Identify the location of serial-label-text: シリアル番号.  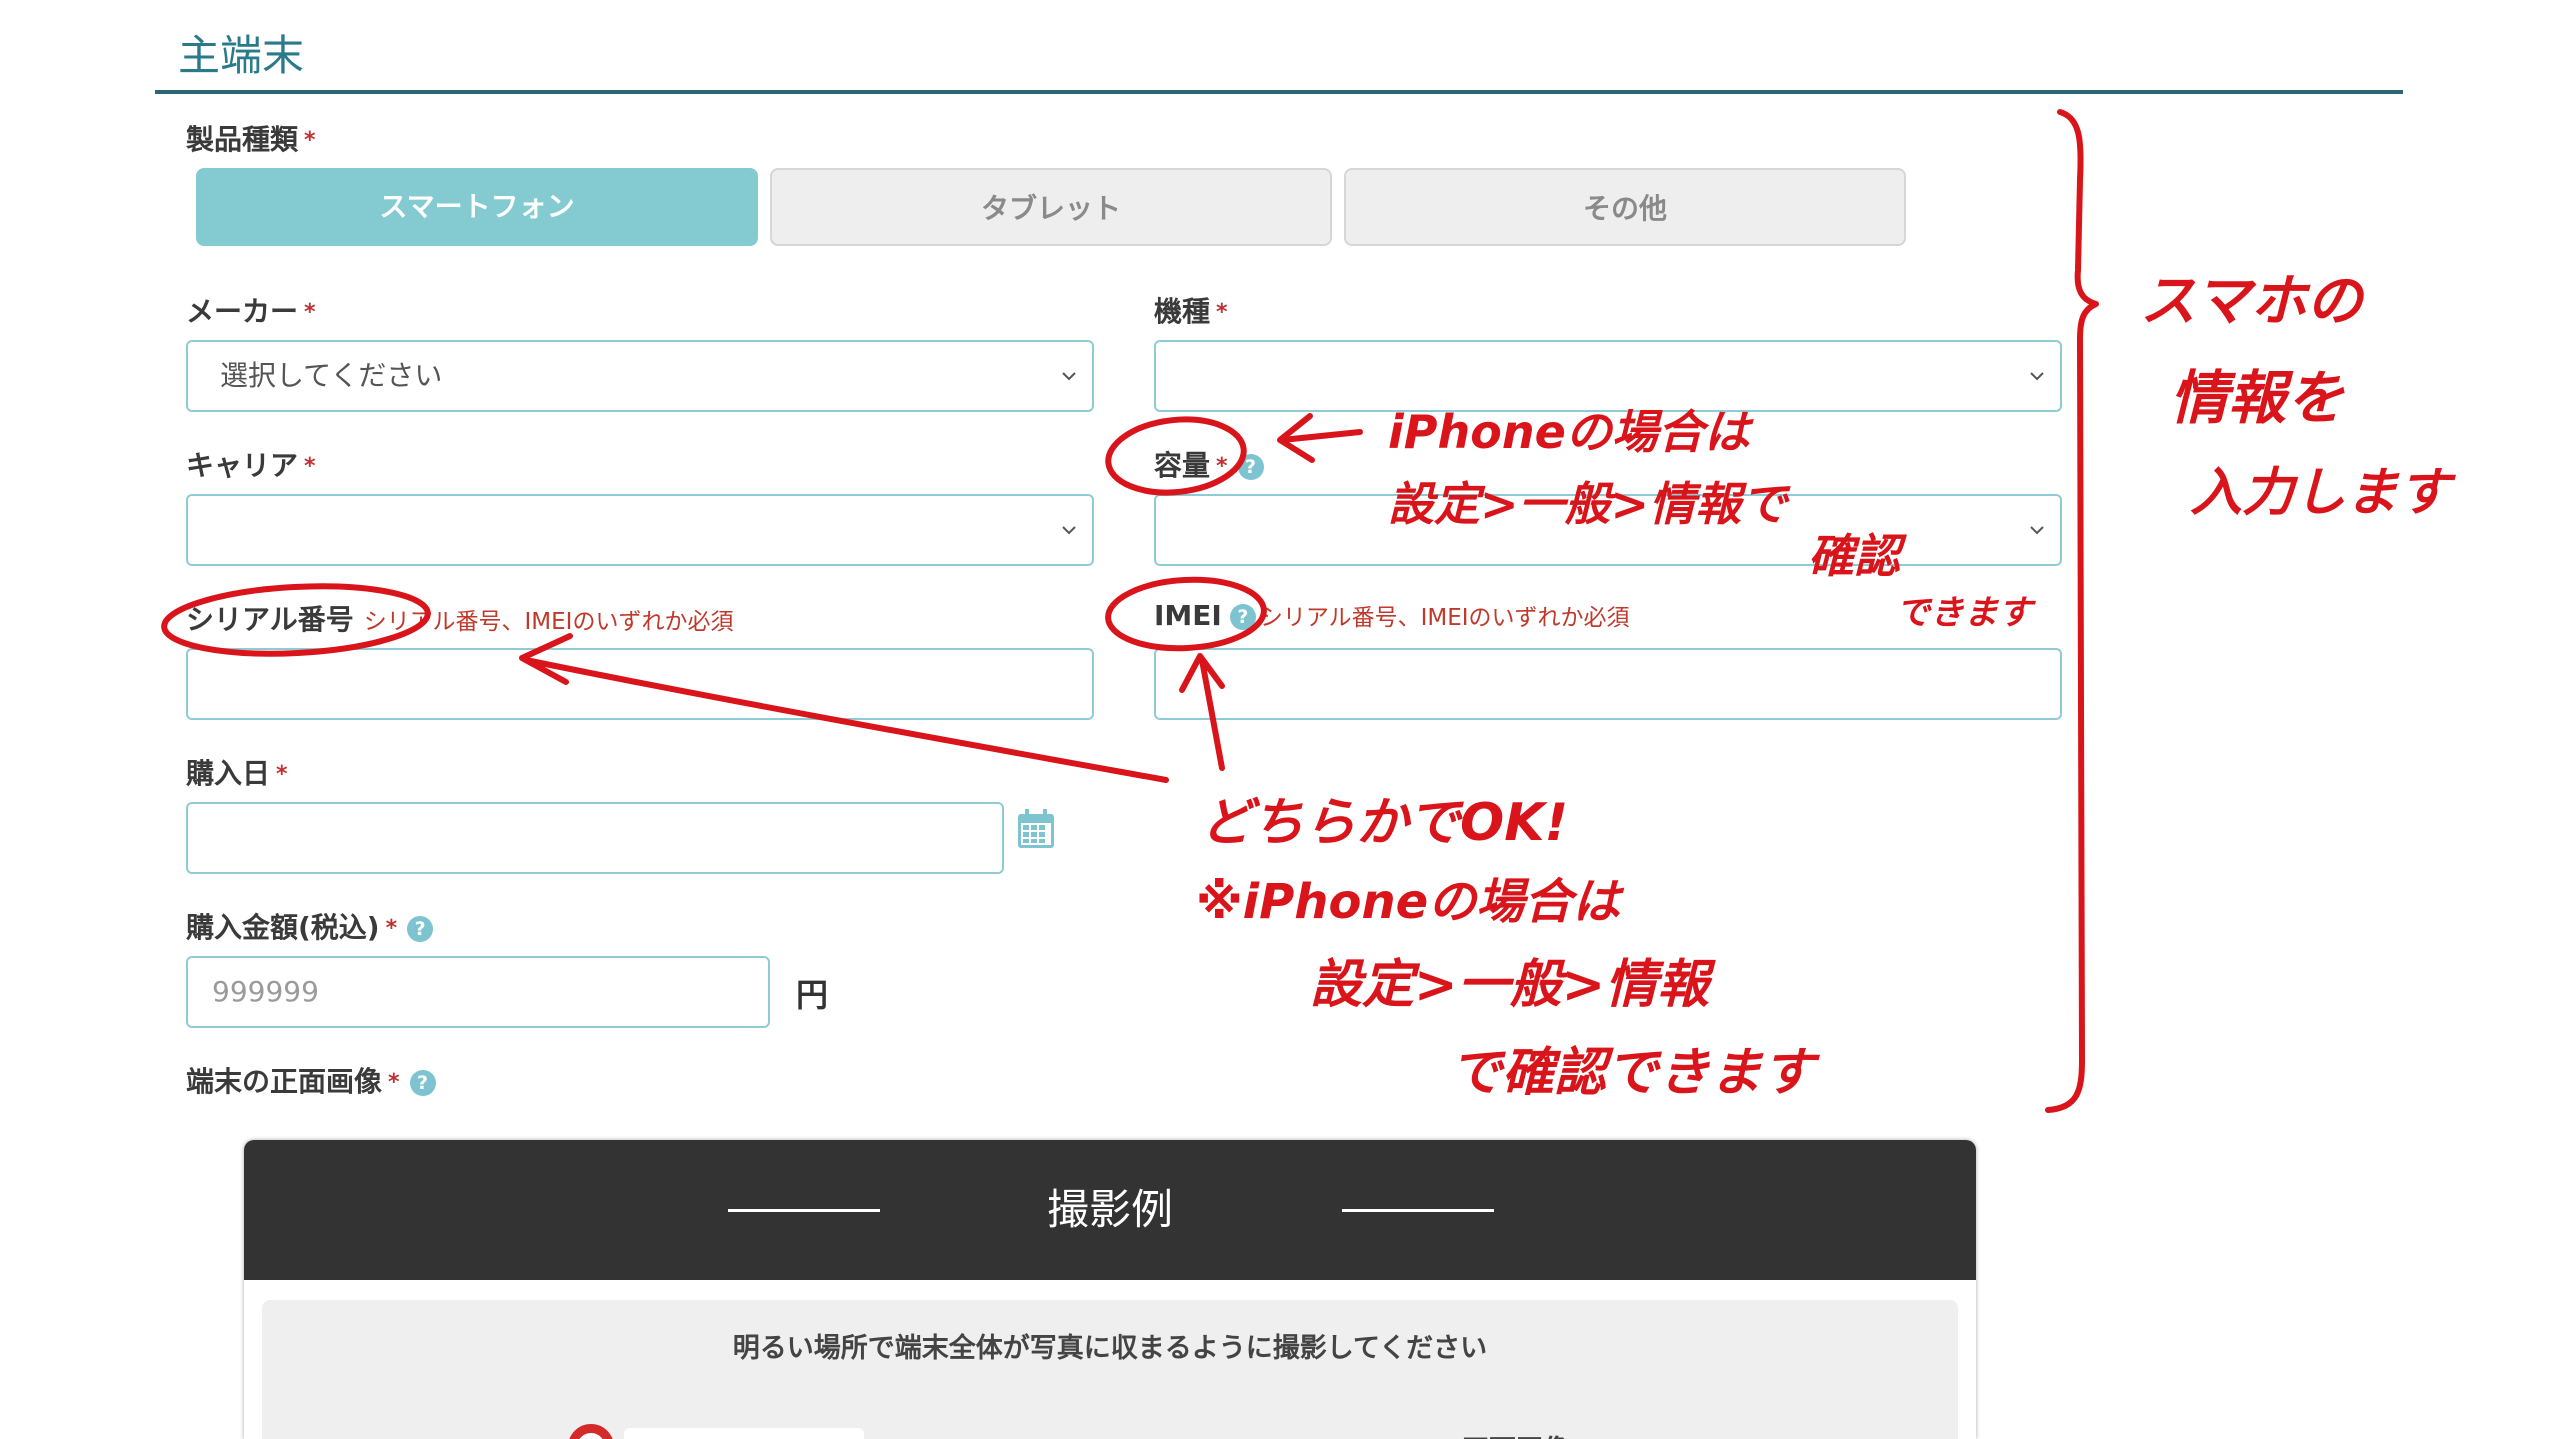
(270, 619).